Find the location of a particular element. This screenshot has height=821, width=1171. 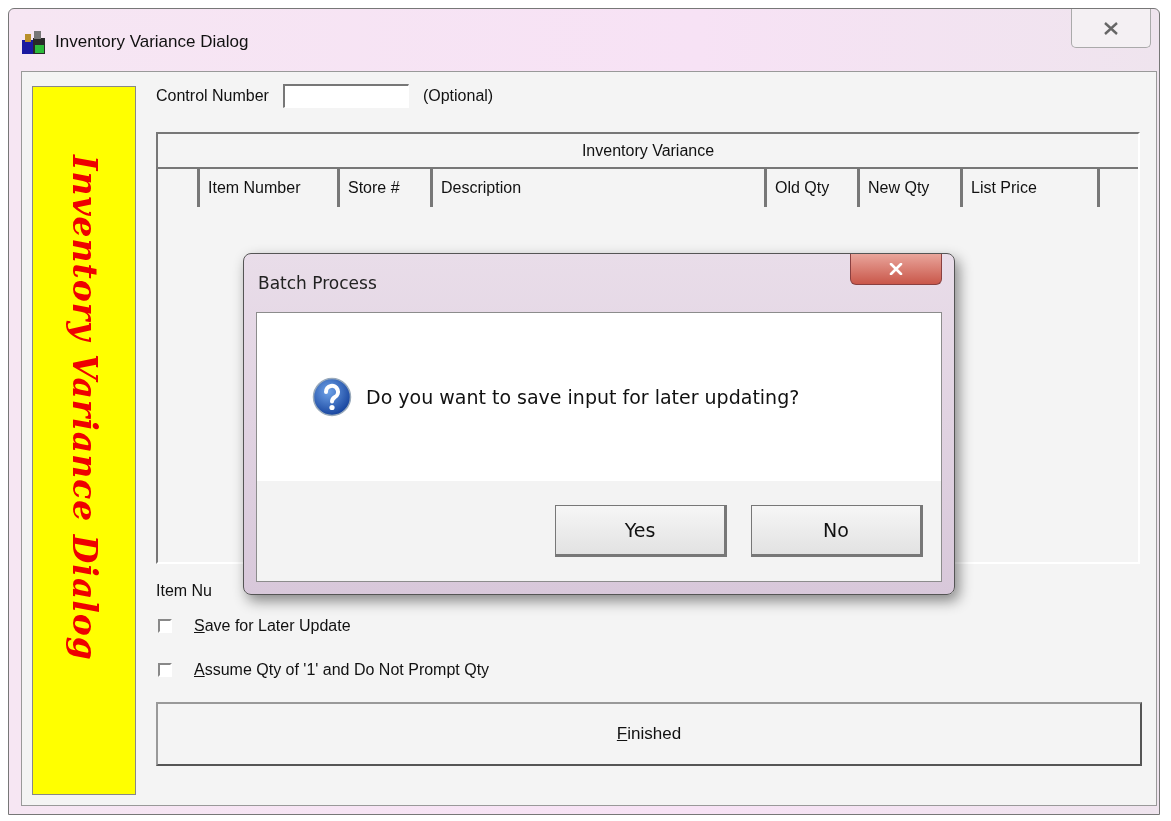

close-button is located at coordinates (896, 269).